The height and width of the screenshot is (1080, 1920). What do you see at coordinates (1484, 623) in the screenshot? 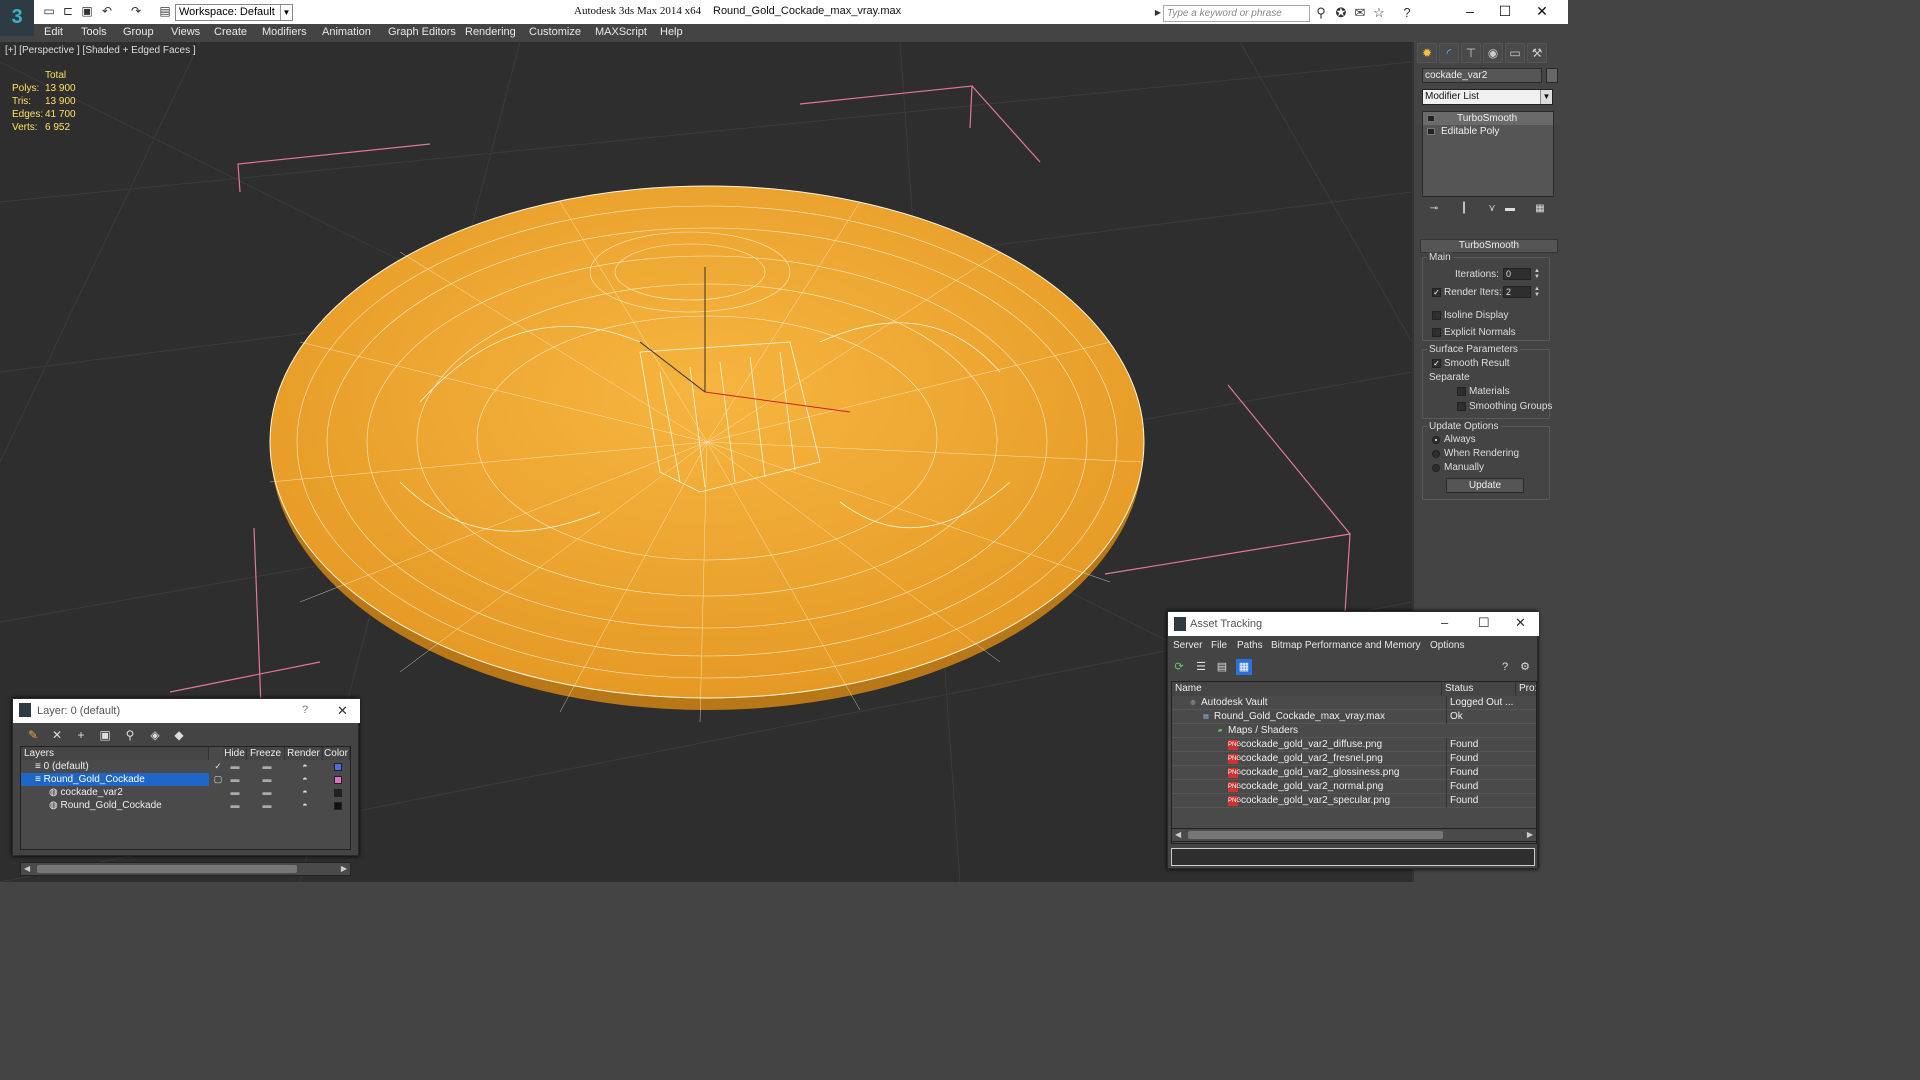
I see `maximize-button: ☐` at bounding box center [1484, 623].